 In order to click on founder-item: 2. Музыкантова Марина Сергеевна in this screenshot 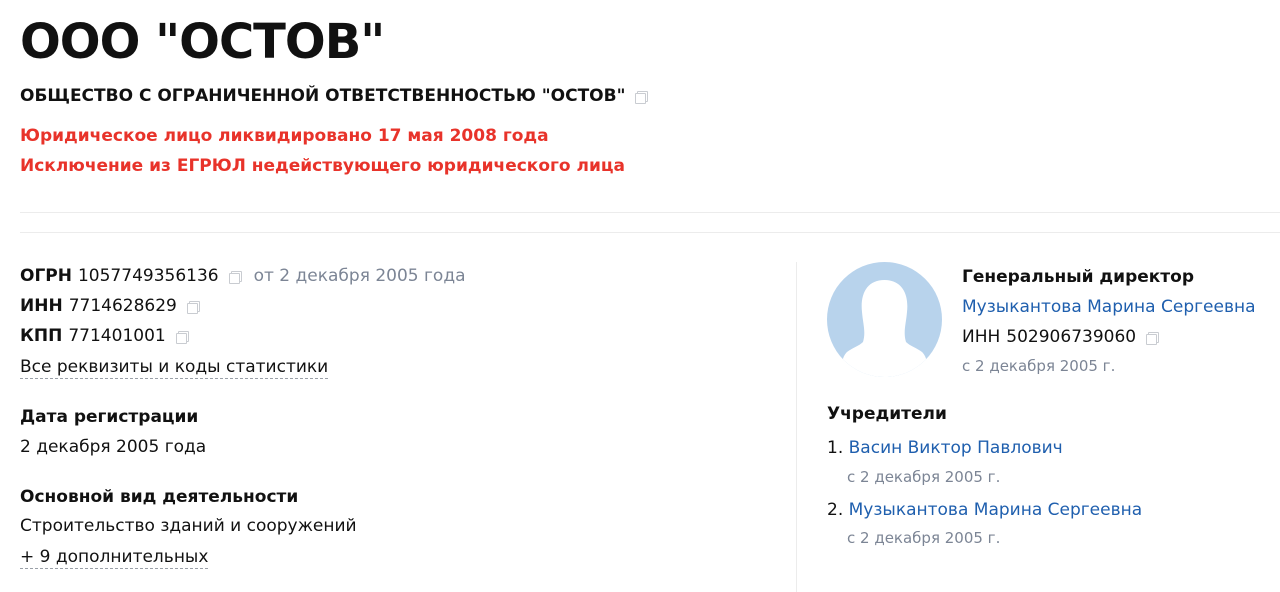, I will do `click(984, 510)`.